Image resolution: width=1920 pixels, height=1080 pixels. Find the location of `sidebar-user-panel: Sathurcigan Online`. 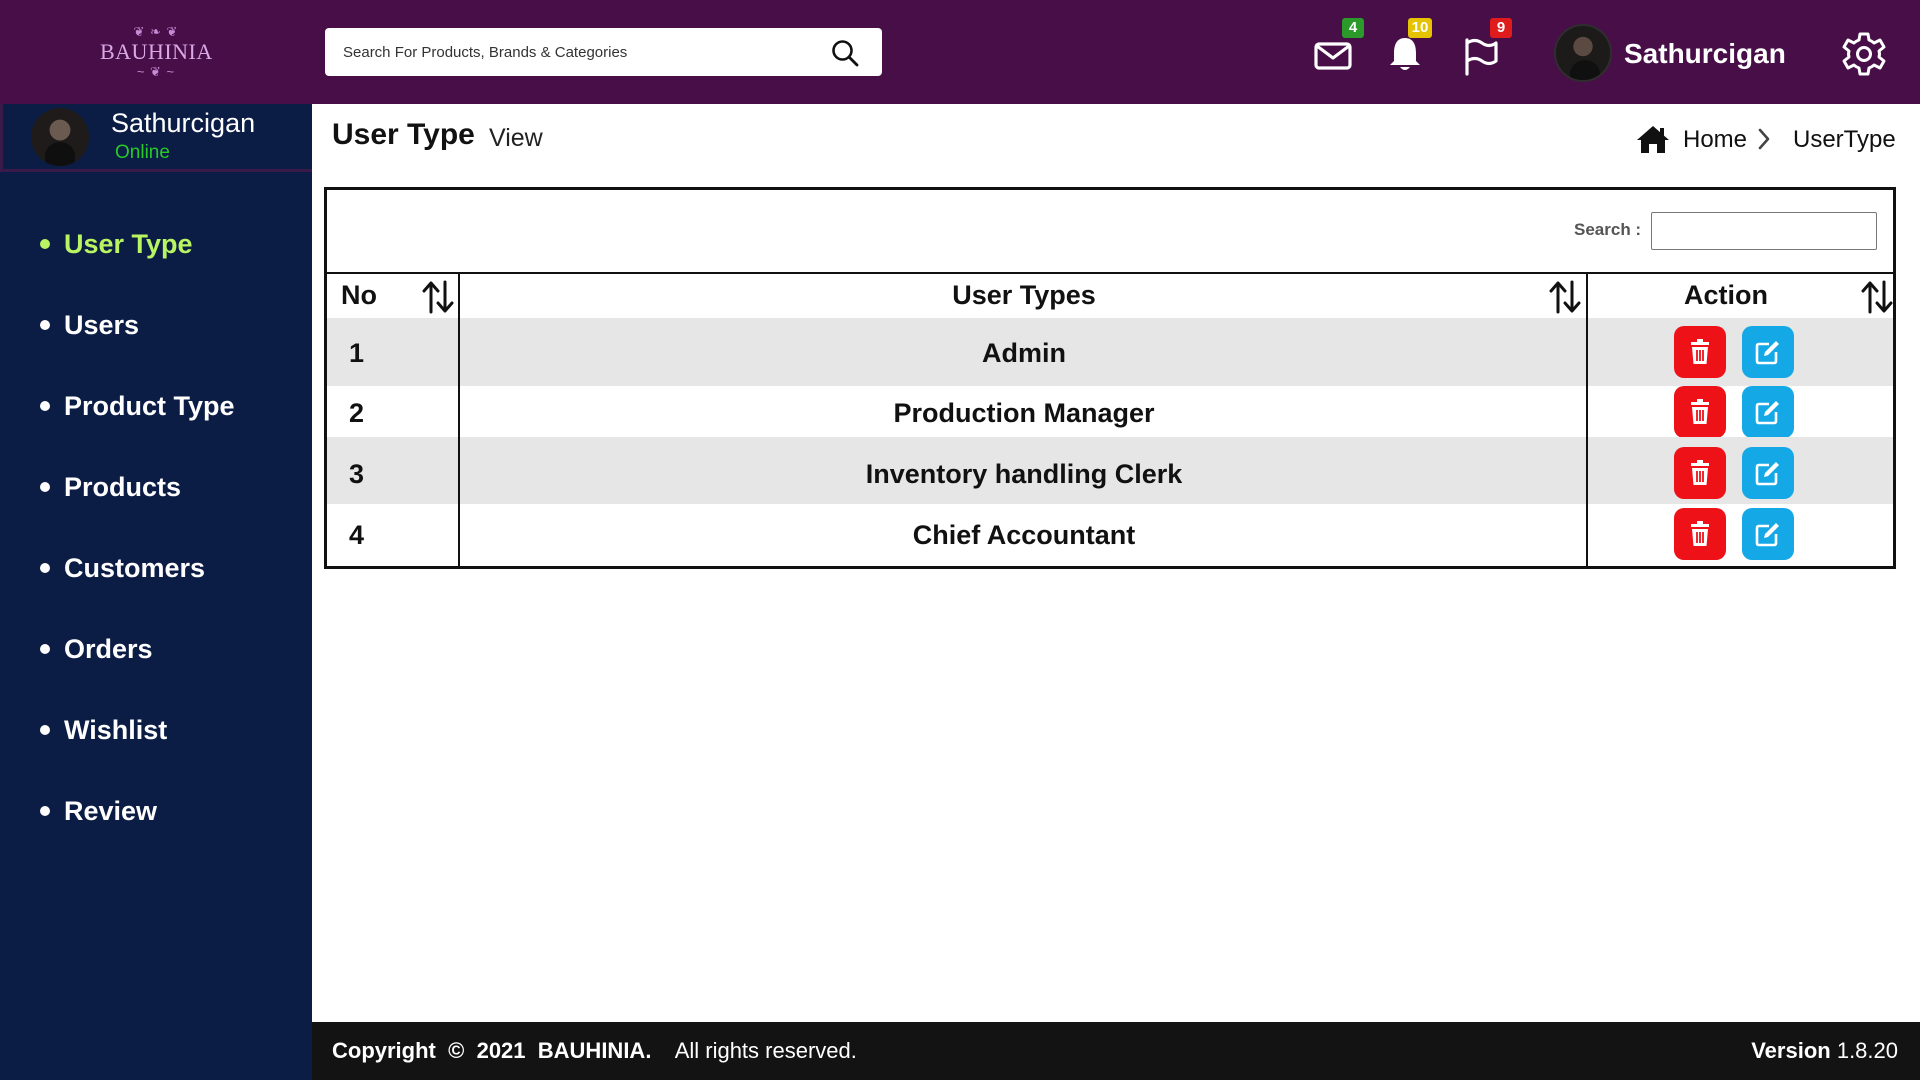

sidebar-user-panel: Sathurcigan Online is located at coordinates (156, 138).